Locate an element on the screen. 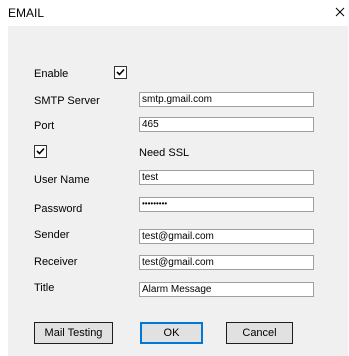  title-field: Alarm Message is located at coordinates (226, 289).